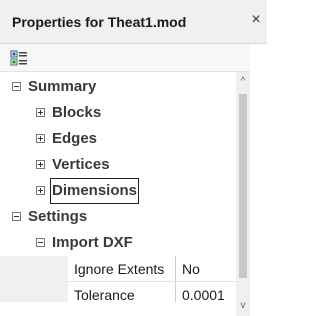  Describe the element at coordinates (243, 306) in the screenshot. I see `scroll-down-icon: v` at that location.